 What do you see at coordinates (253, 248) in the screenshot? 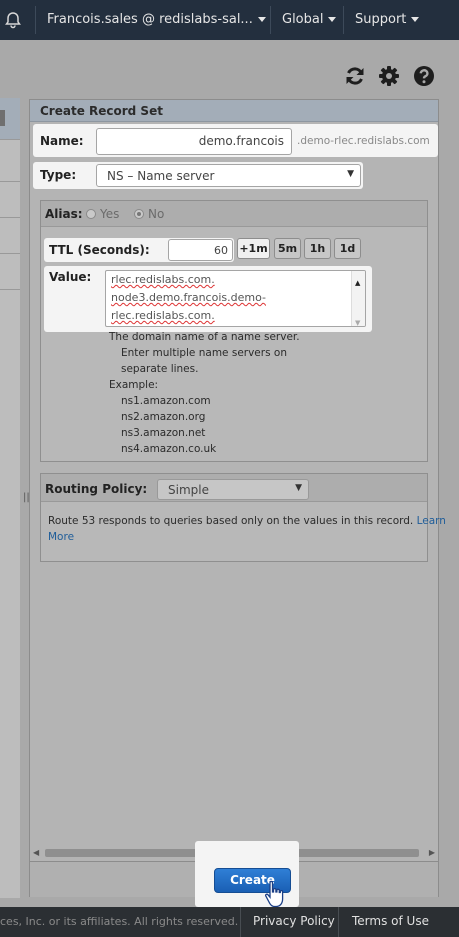
I see `ttl-plus-1m-button: +1m` at bounding box center [253, 248].